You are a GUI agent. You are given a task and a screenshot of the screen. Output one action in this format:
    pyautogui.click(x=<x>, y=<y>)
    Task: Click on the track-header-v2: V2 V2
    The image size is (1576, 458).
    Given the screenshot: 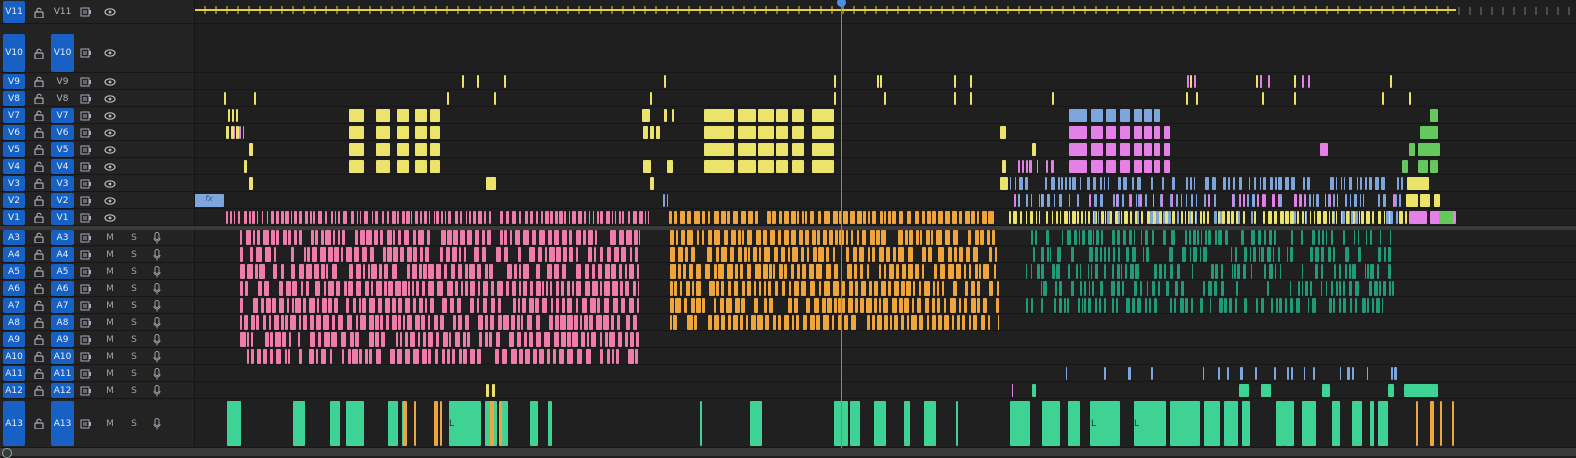 What is the action you would take?
    pyautogui.click(x=97, y=200)
    